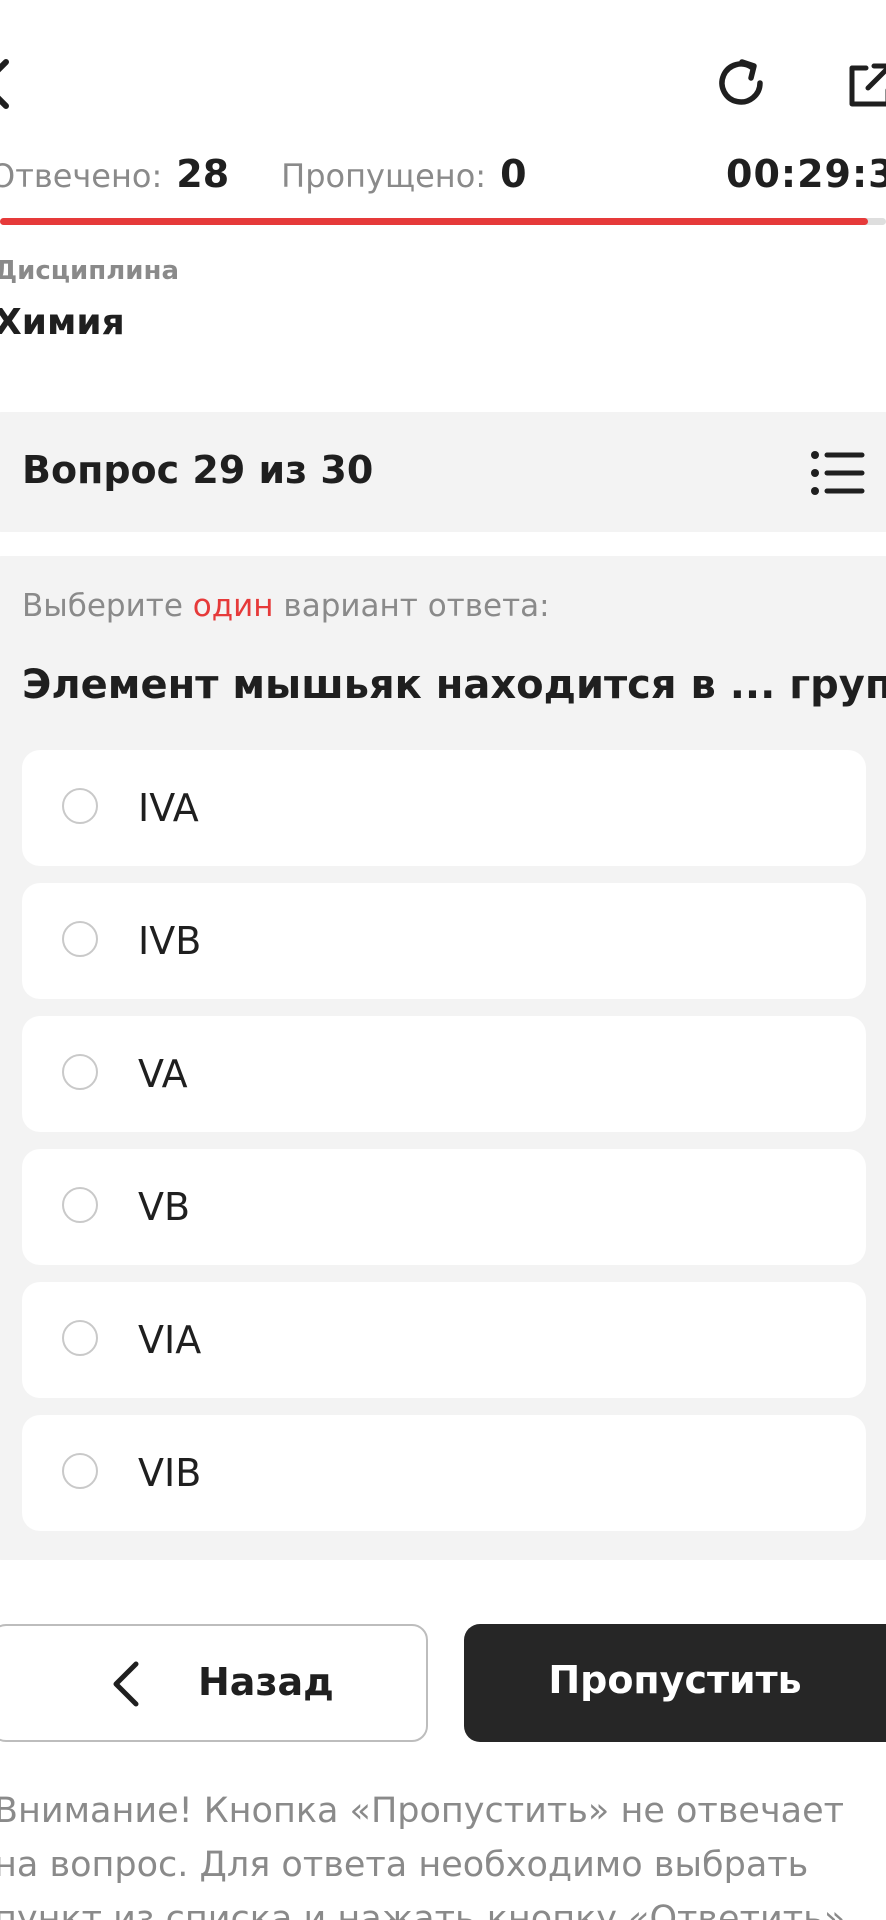 The height and width of the screenshot is (1920, 886). What do you see at coordinates (81, 176) in the screenshot?
I see `answered-label: Отвечено:` at bounding box center [81, 176].